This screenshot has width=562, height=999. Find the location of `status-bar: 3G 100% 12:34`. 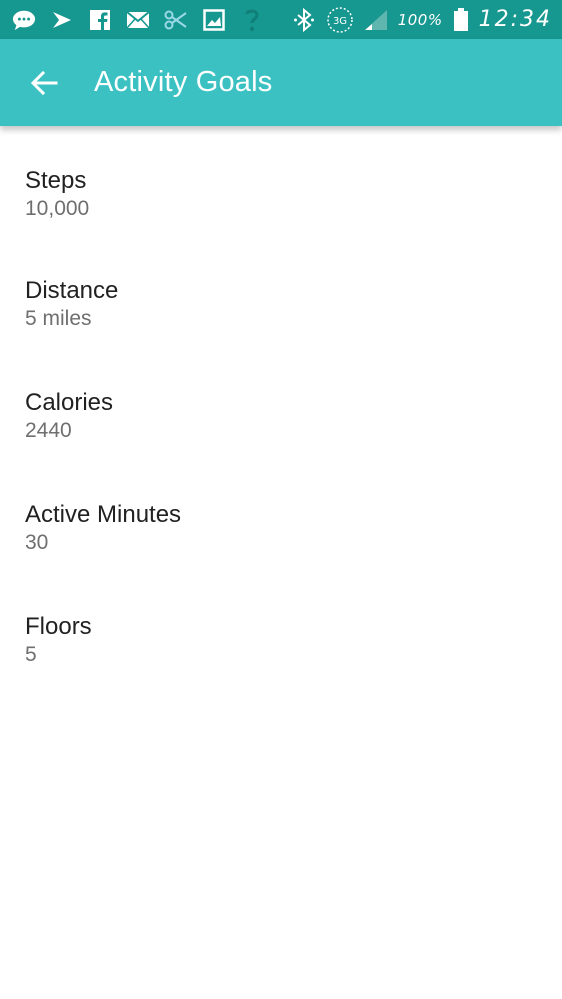

status-bar: 3G 100% 12:34 is located at coordinates (281, 19).